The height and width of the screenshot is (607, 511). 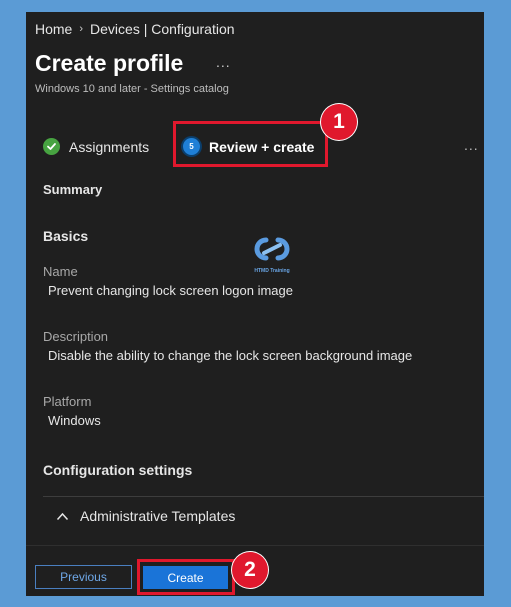 I want to click on watermark-text: HTMD Training, so click(x=272, y=271).